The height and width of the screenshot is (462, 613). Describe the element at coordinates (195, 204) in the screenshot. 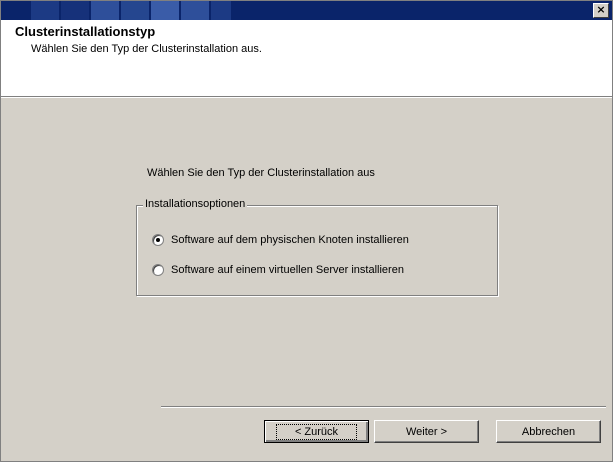

I see `group-label: Installationsoptionen` at that location.